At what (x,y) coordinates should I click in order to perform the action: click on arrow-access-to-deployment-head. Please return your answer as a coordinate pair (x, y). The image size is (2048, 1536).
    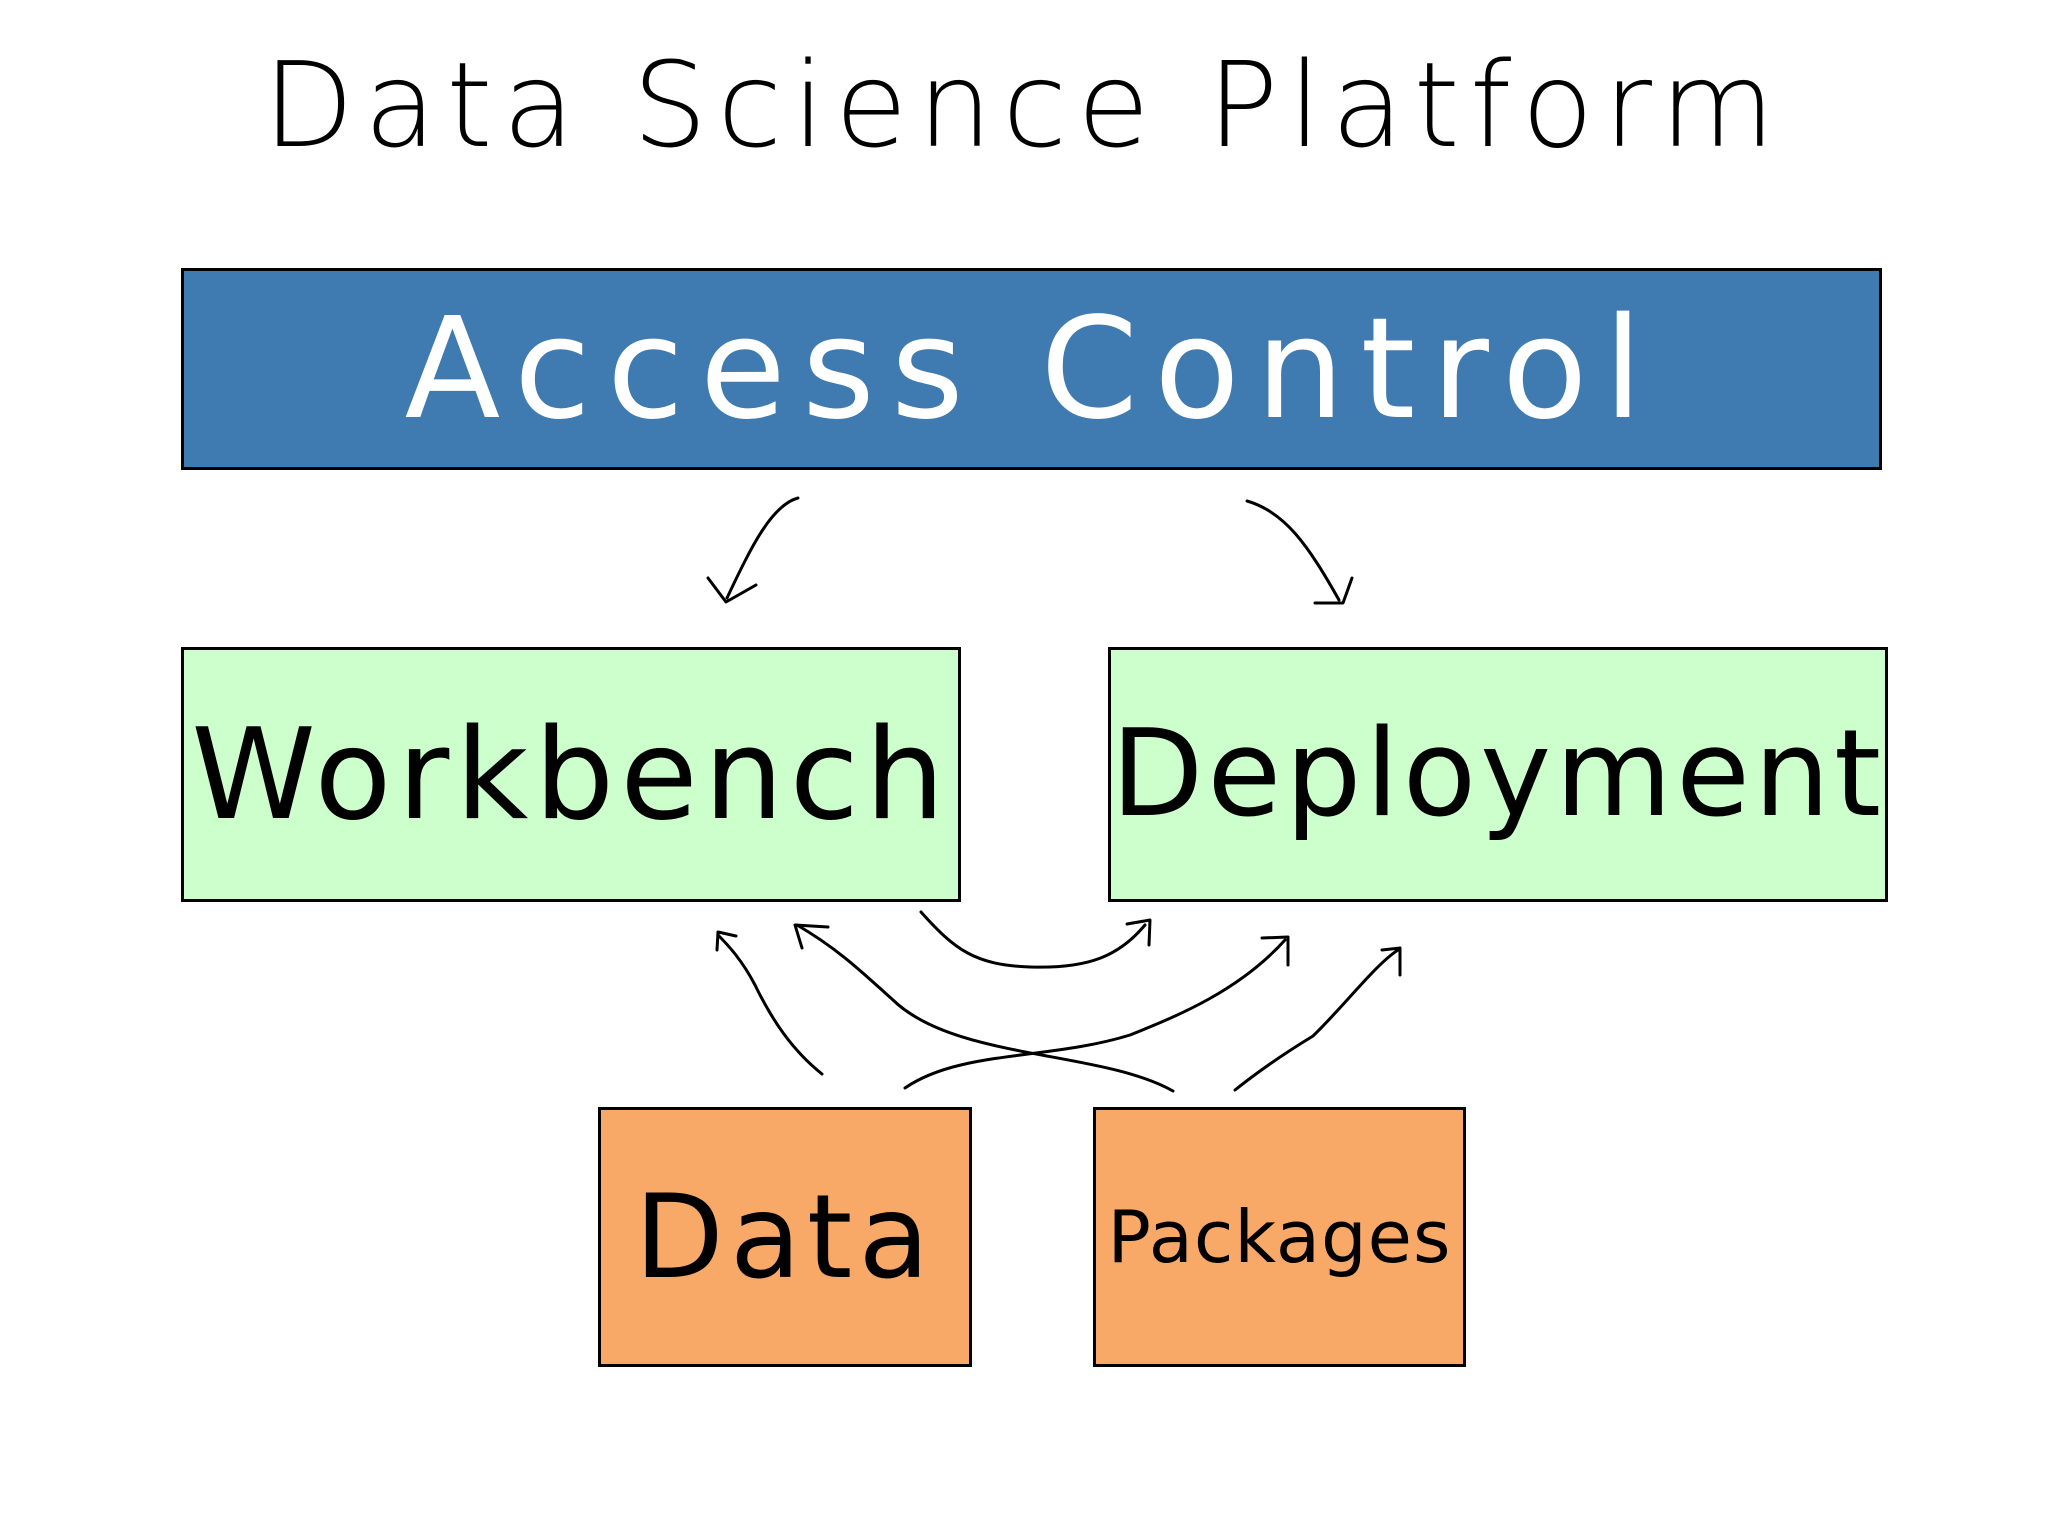
    Looking at the image, I should click on (1333, 590).